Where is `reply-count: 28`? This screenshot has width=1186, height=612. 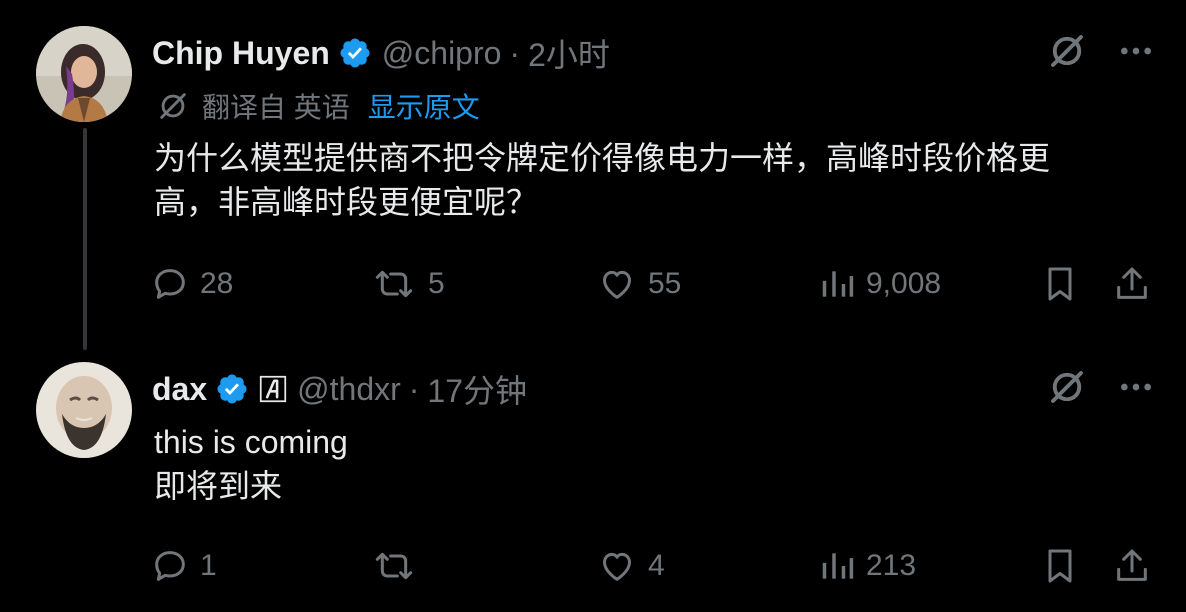
reply-count: 28 is located at coordinates (217, 283).